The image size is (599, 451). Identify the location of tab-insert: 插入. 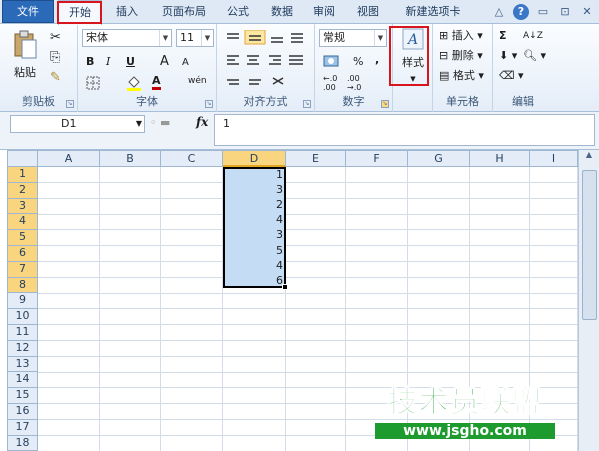
(127, 12).